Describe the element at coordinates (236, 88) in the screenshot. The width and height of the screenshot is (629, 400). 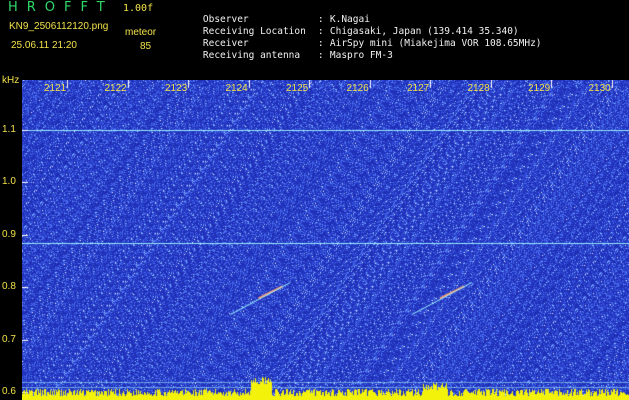
I see `x-tick-label: 2124` at that location.